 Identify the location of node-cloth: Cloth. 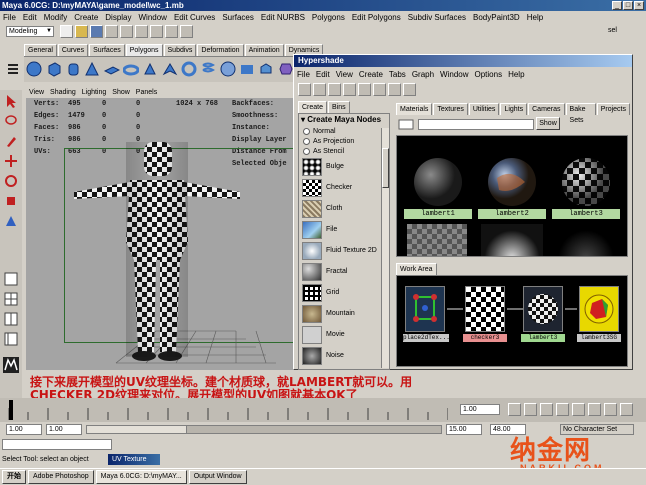
(344, 208).